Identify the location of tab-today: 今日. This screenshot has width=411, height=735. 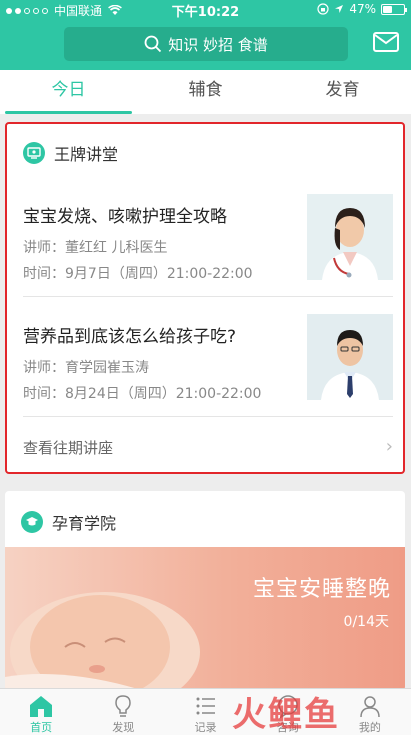
(68, 92).